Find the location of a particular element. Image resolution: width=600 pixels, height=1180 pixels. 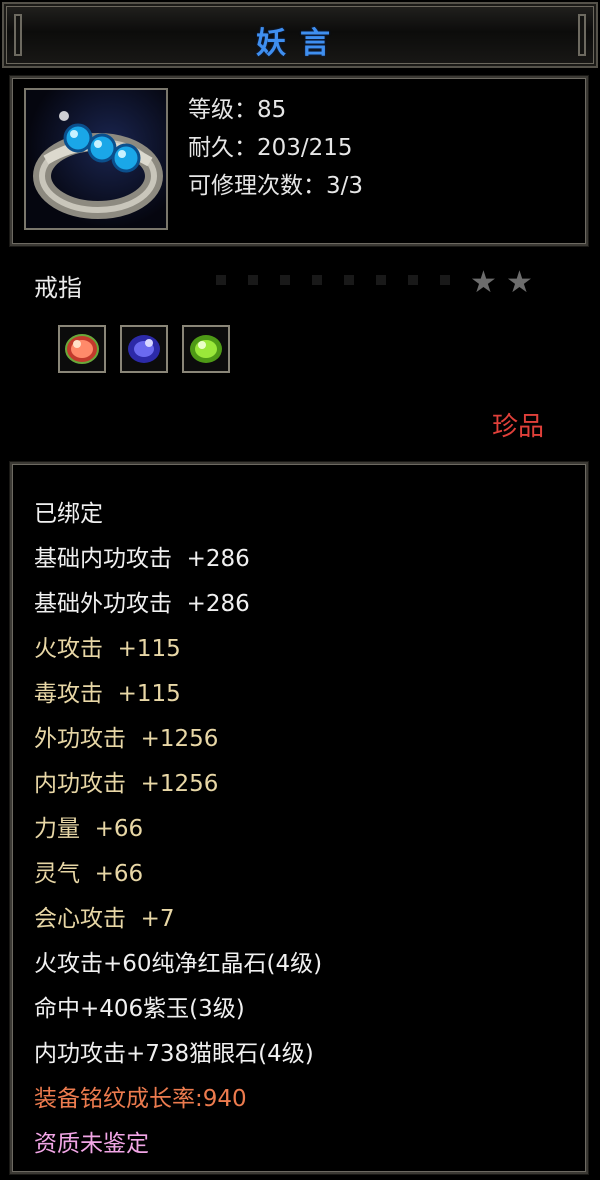

attribute-line: 火攻击+60纯净红晶石(4级) is located at coordinates (178, 964).